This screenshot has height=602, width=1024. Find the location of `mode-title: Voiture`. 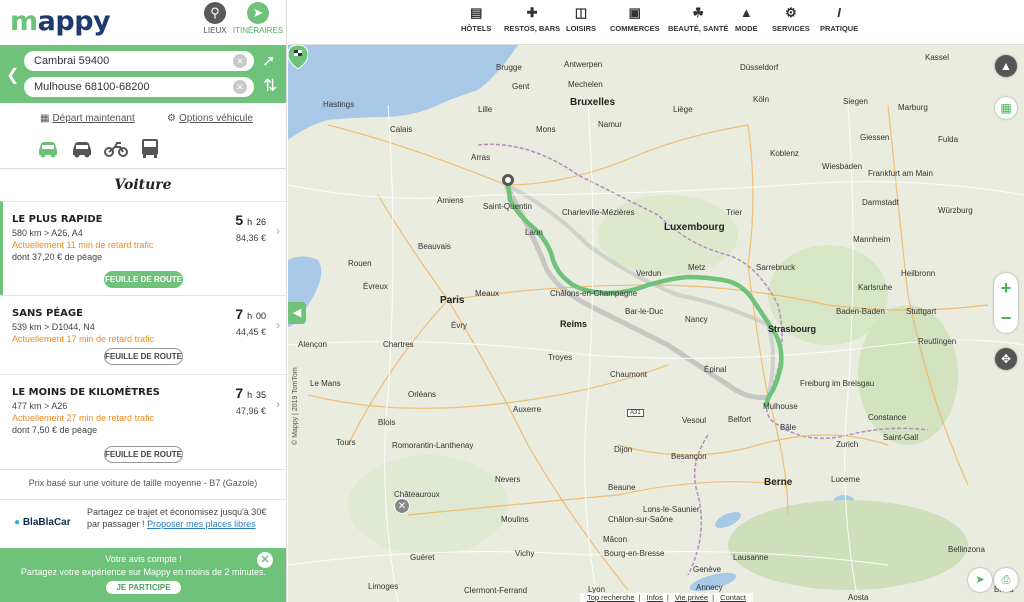

mode-title: Voiture is located at coordinates (143, 184).